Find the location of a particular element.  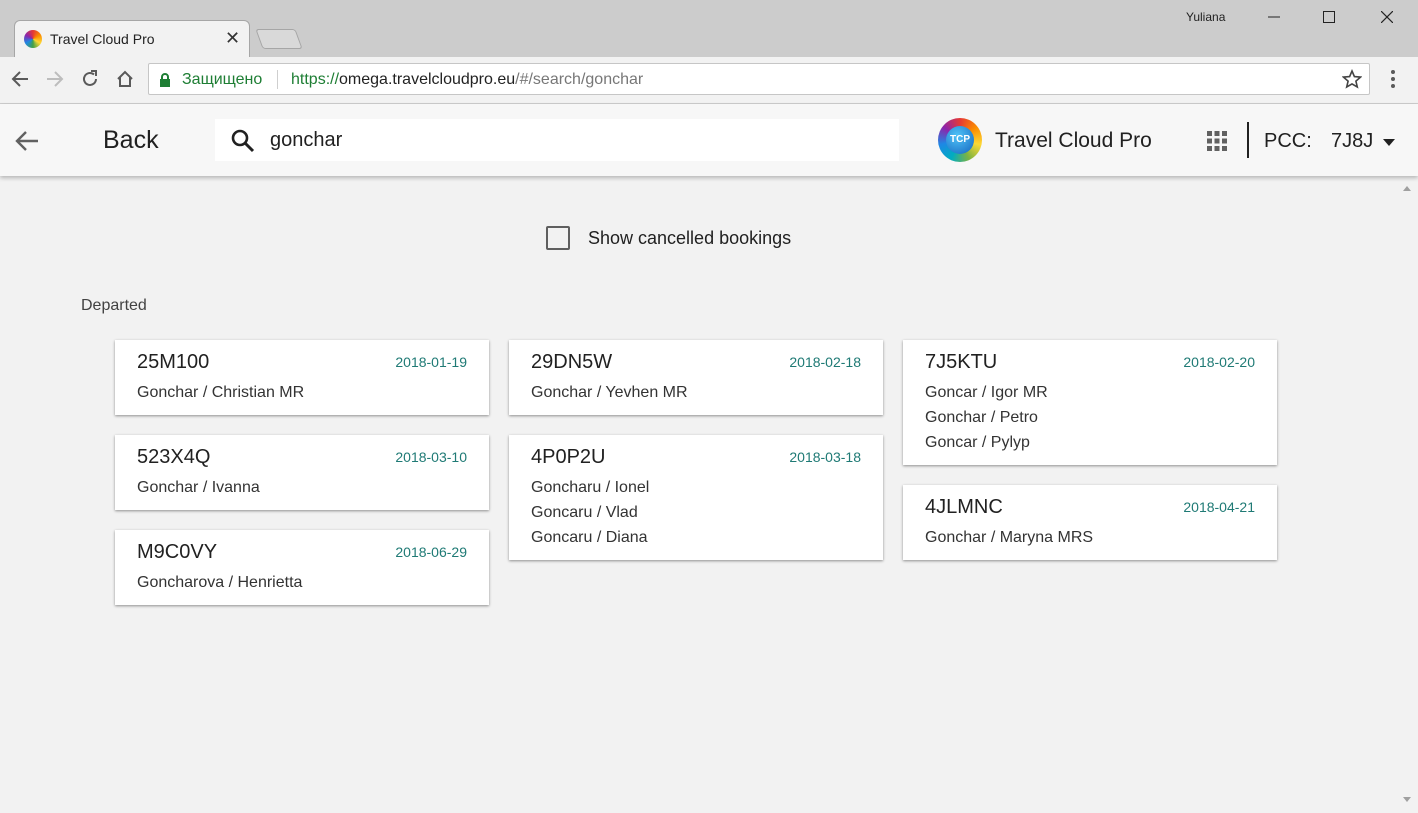

booking-date: 2018-04-21 is located at coordinates (1219, 507).